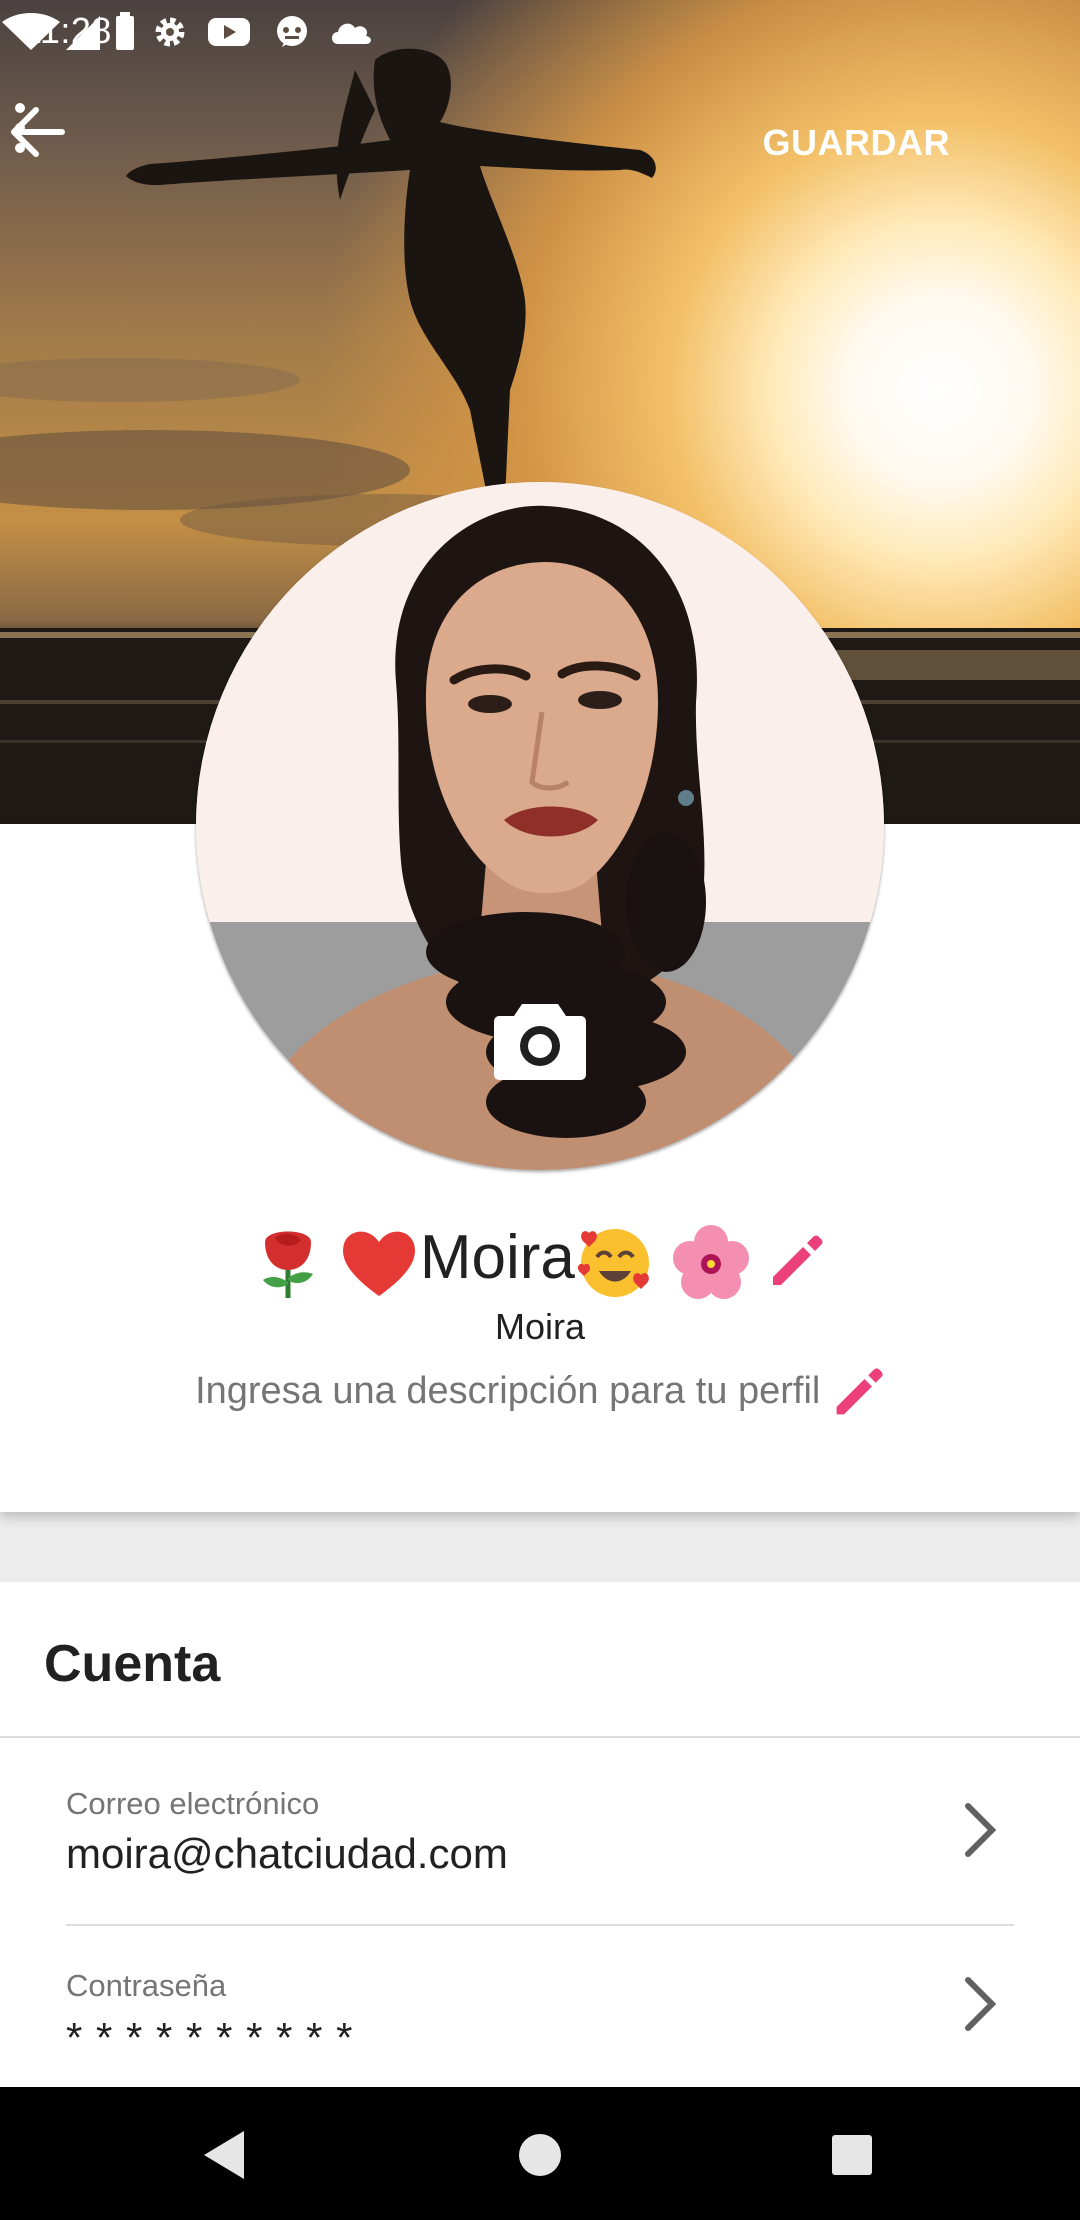  I want to click on rose-emoji, so click(287, 1264).